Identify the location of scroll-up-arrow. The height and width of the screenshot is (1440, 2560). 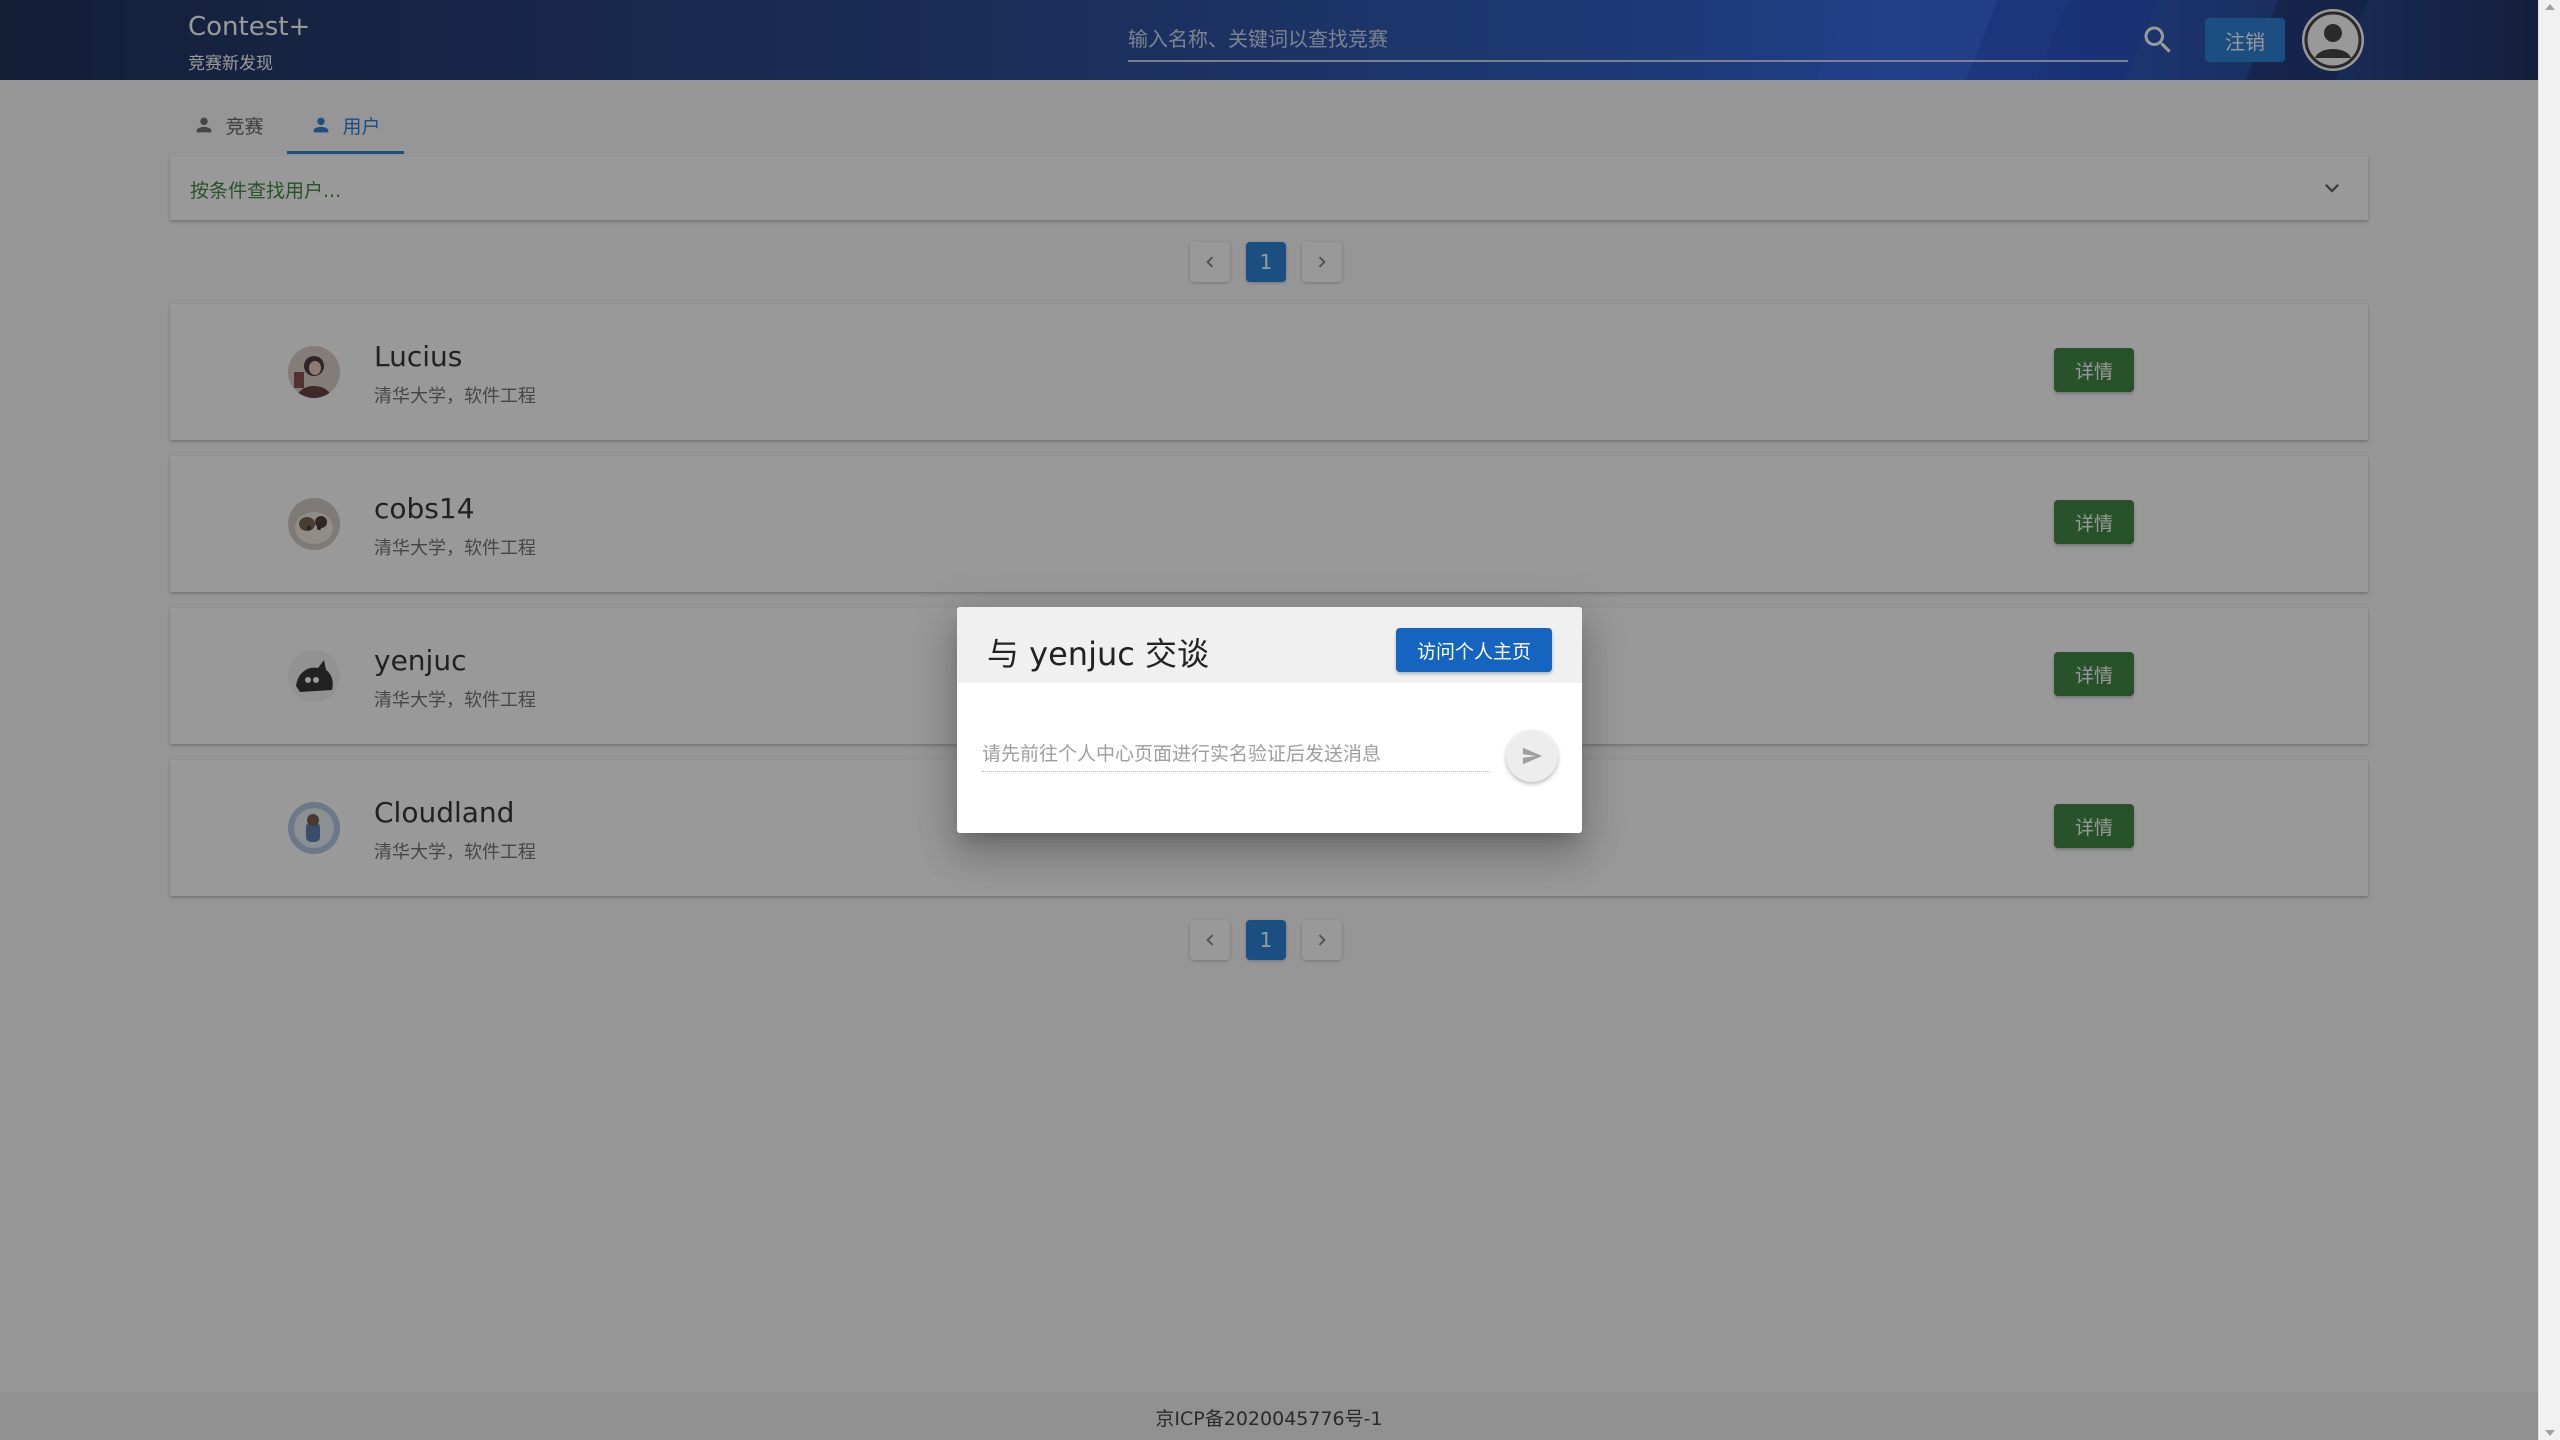
(2550, 7).